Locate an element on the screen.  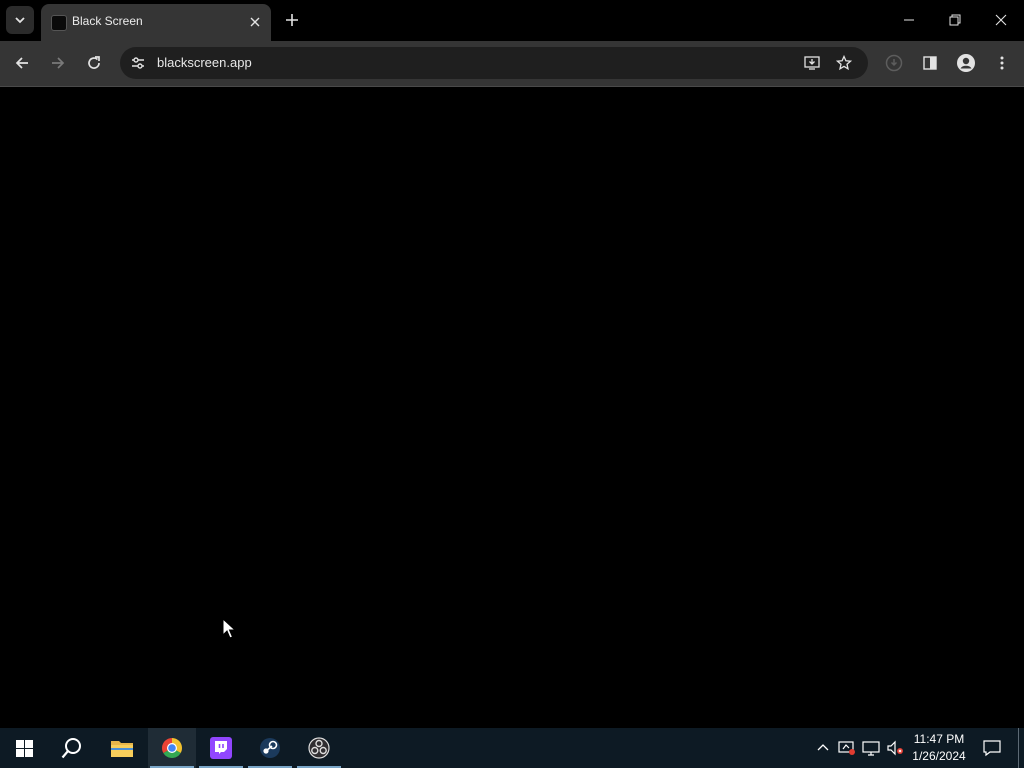
taskbar-steam is located at coordinates (270, 748).